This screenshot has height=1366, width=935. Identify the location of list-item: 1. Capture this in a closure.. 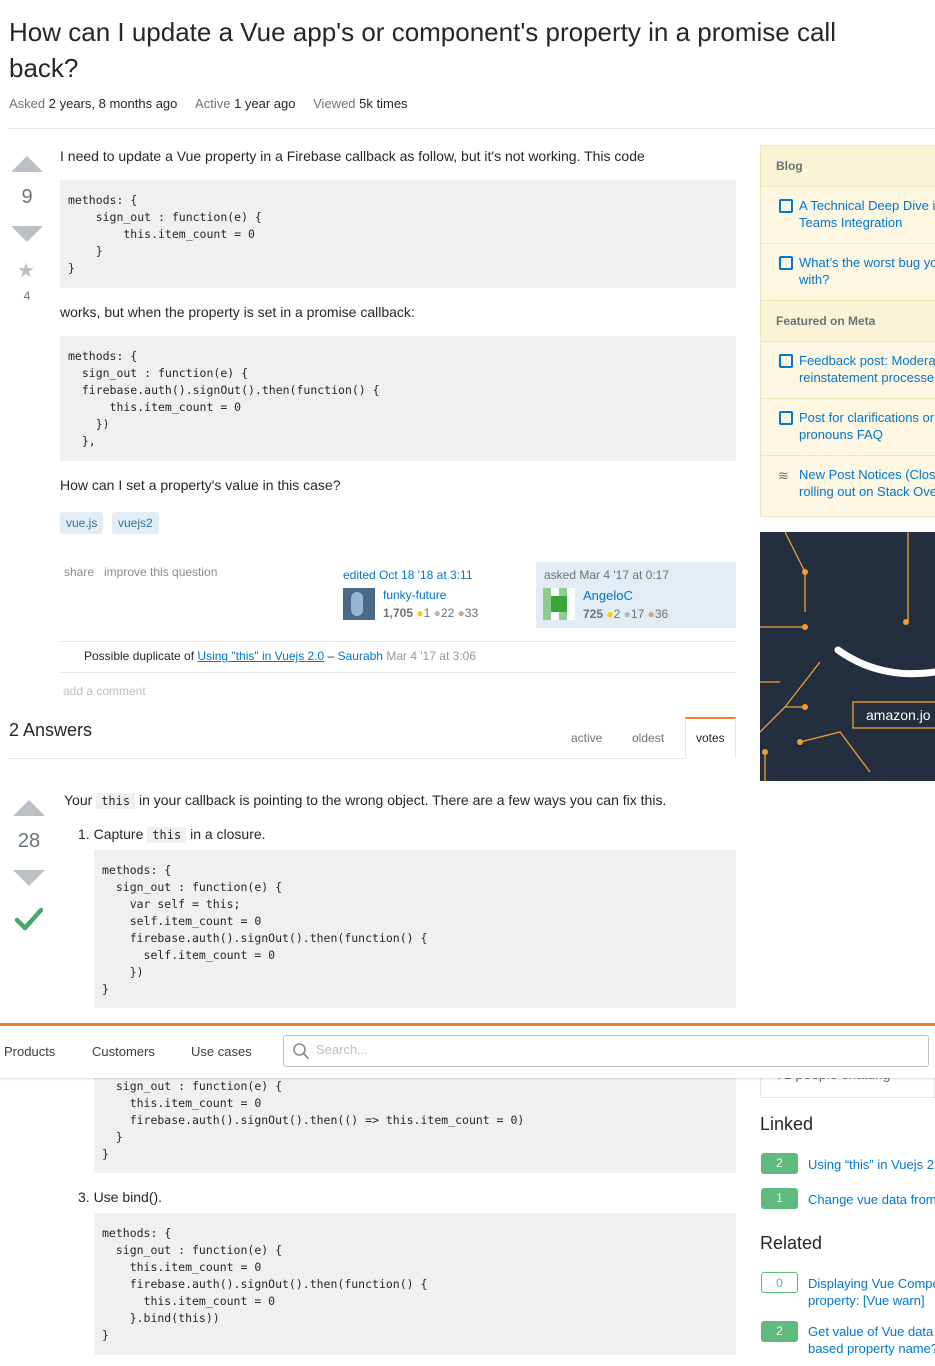
(172, 834).